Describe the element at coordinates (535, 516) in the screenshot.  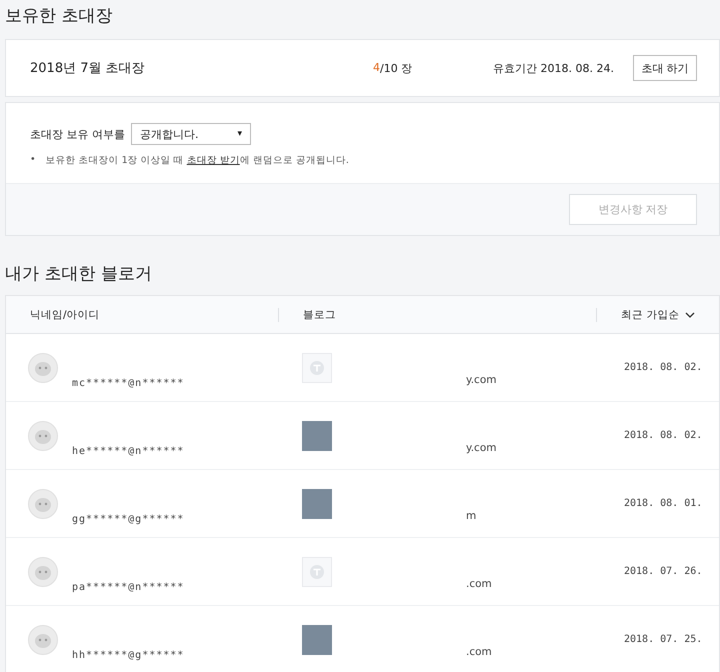
I see `blog-url: m` at that location.